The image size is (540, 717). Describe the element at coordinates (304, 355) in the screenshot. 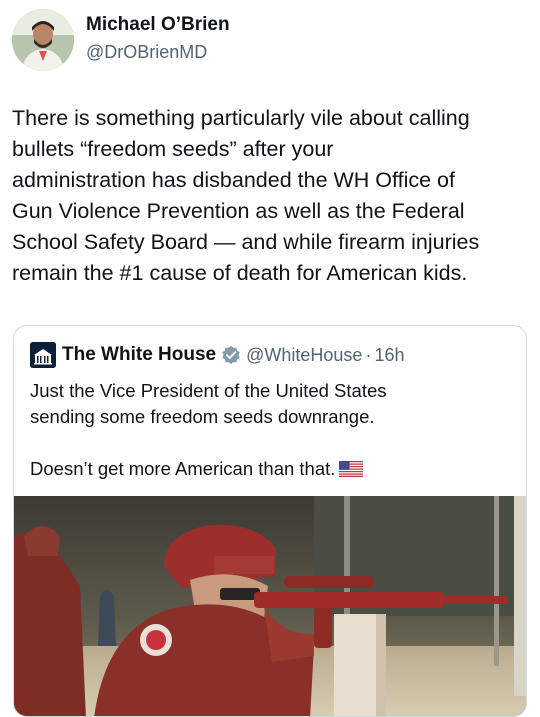

I see `quoted-handle: @WhiteHouse` at that location.